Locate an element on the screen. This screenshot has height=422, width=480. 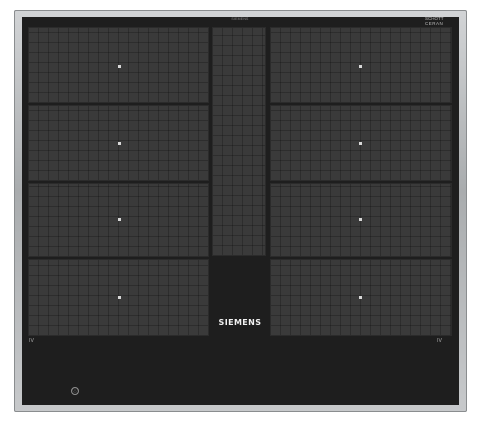
power-icon: ⓘ is located at coordinates (75, 391).